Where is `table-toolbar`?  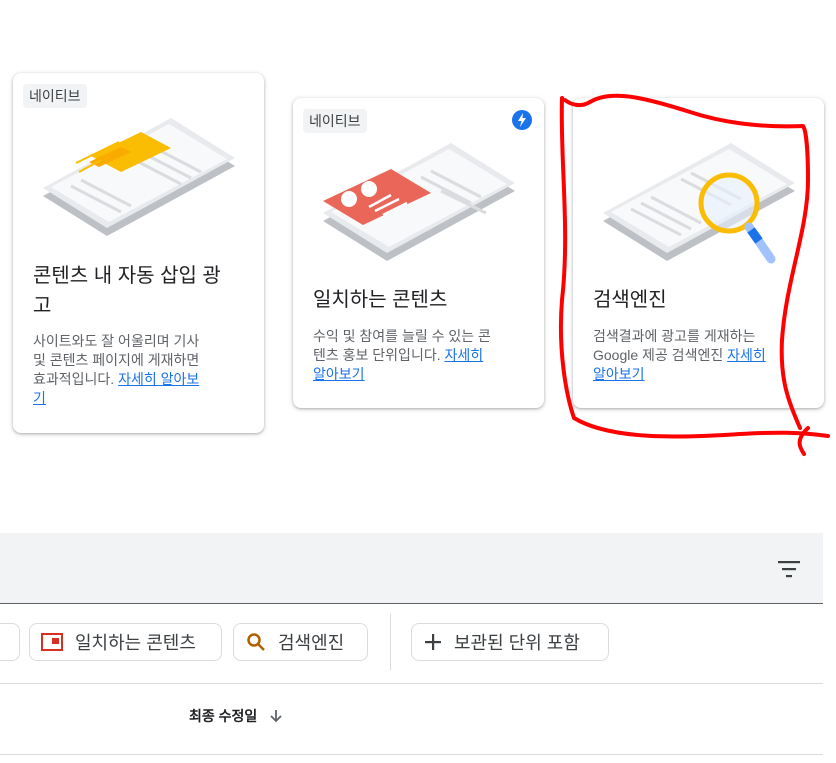
table-toolbar is located at coordinates (411, 568).